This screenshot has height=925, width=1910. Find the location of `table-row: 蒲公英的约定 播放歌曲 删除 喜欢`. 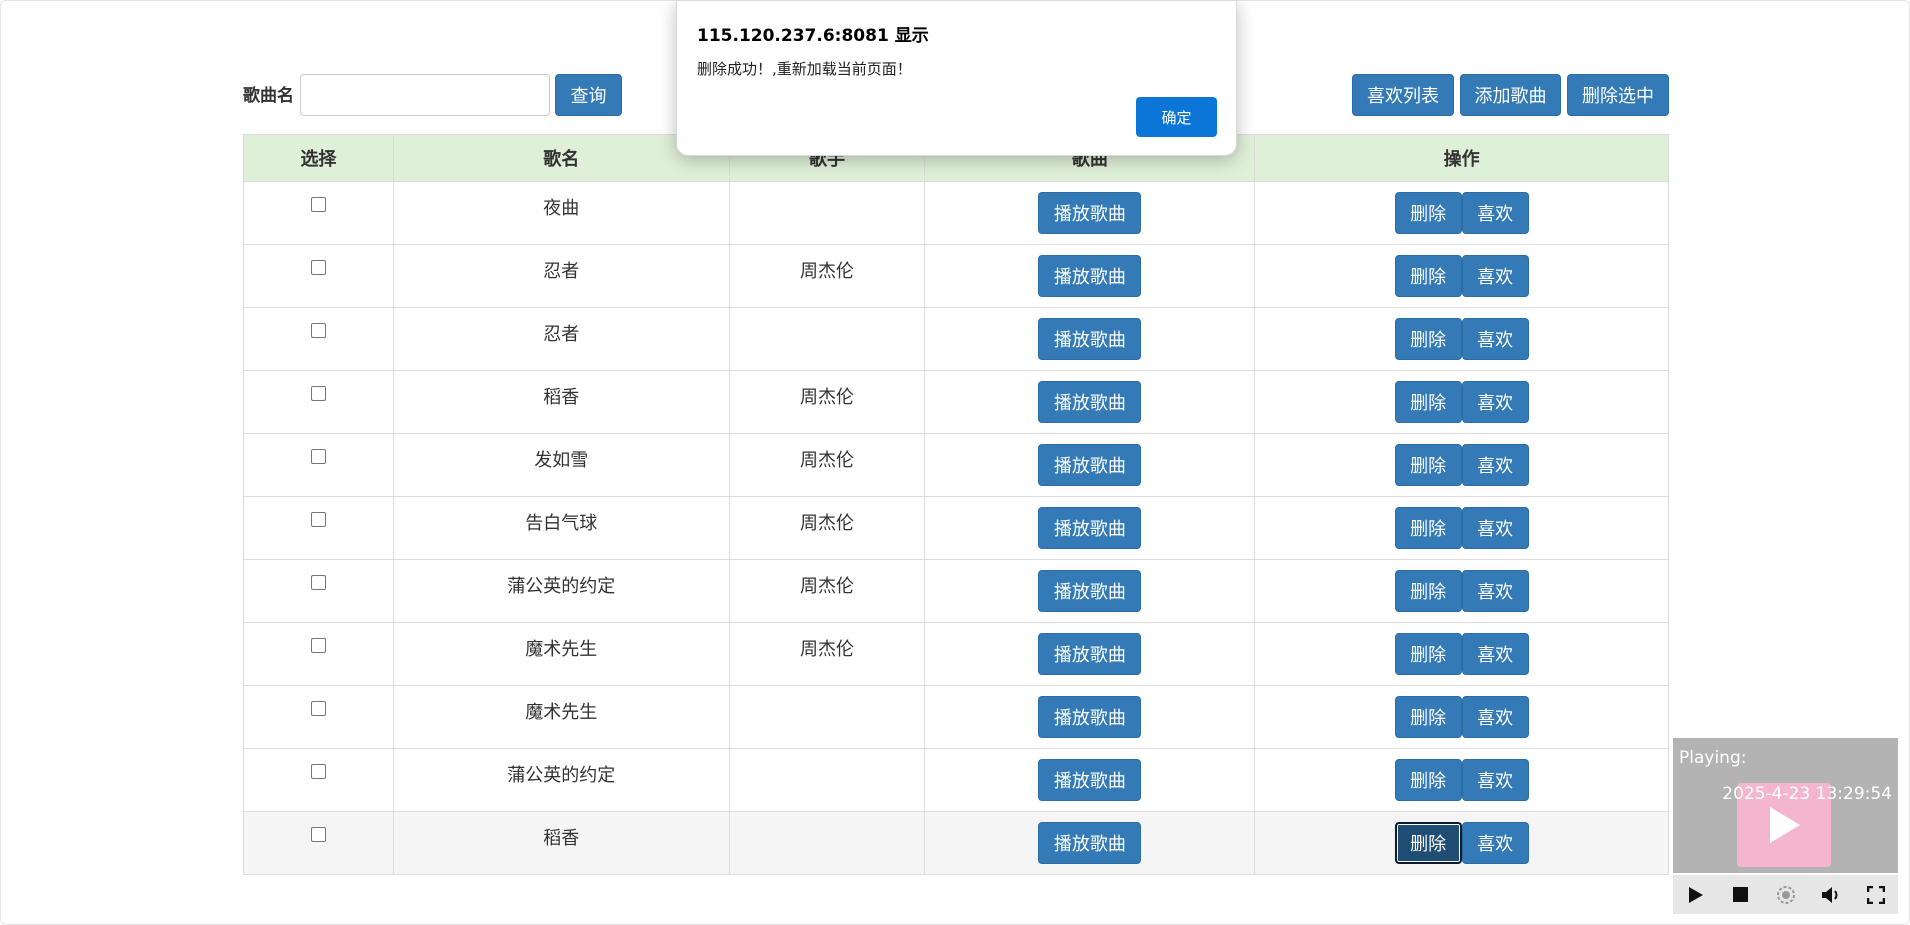

table-row: 蒲公英的约定 播放歌曲 删除 喜欢 is located at coordinates (956, 780).